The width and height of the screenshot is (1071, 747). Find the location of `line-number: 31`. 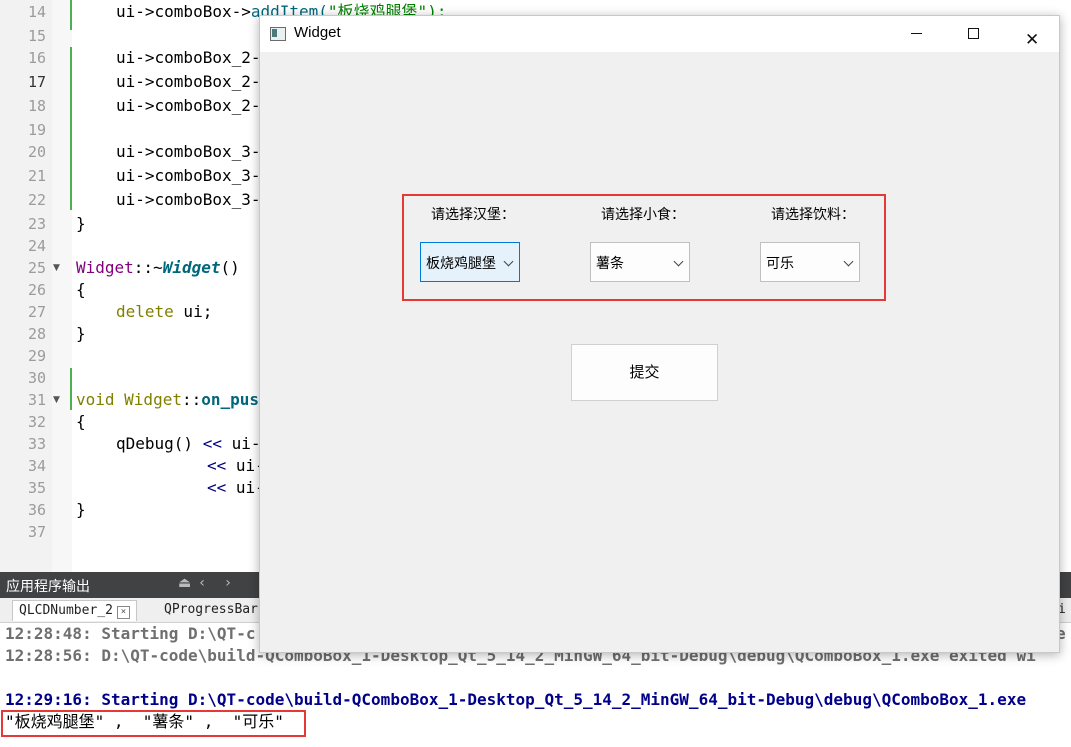

line-number: 31 is located at coordinates (36, 400).